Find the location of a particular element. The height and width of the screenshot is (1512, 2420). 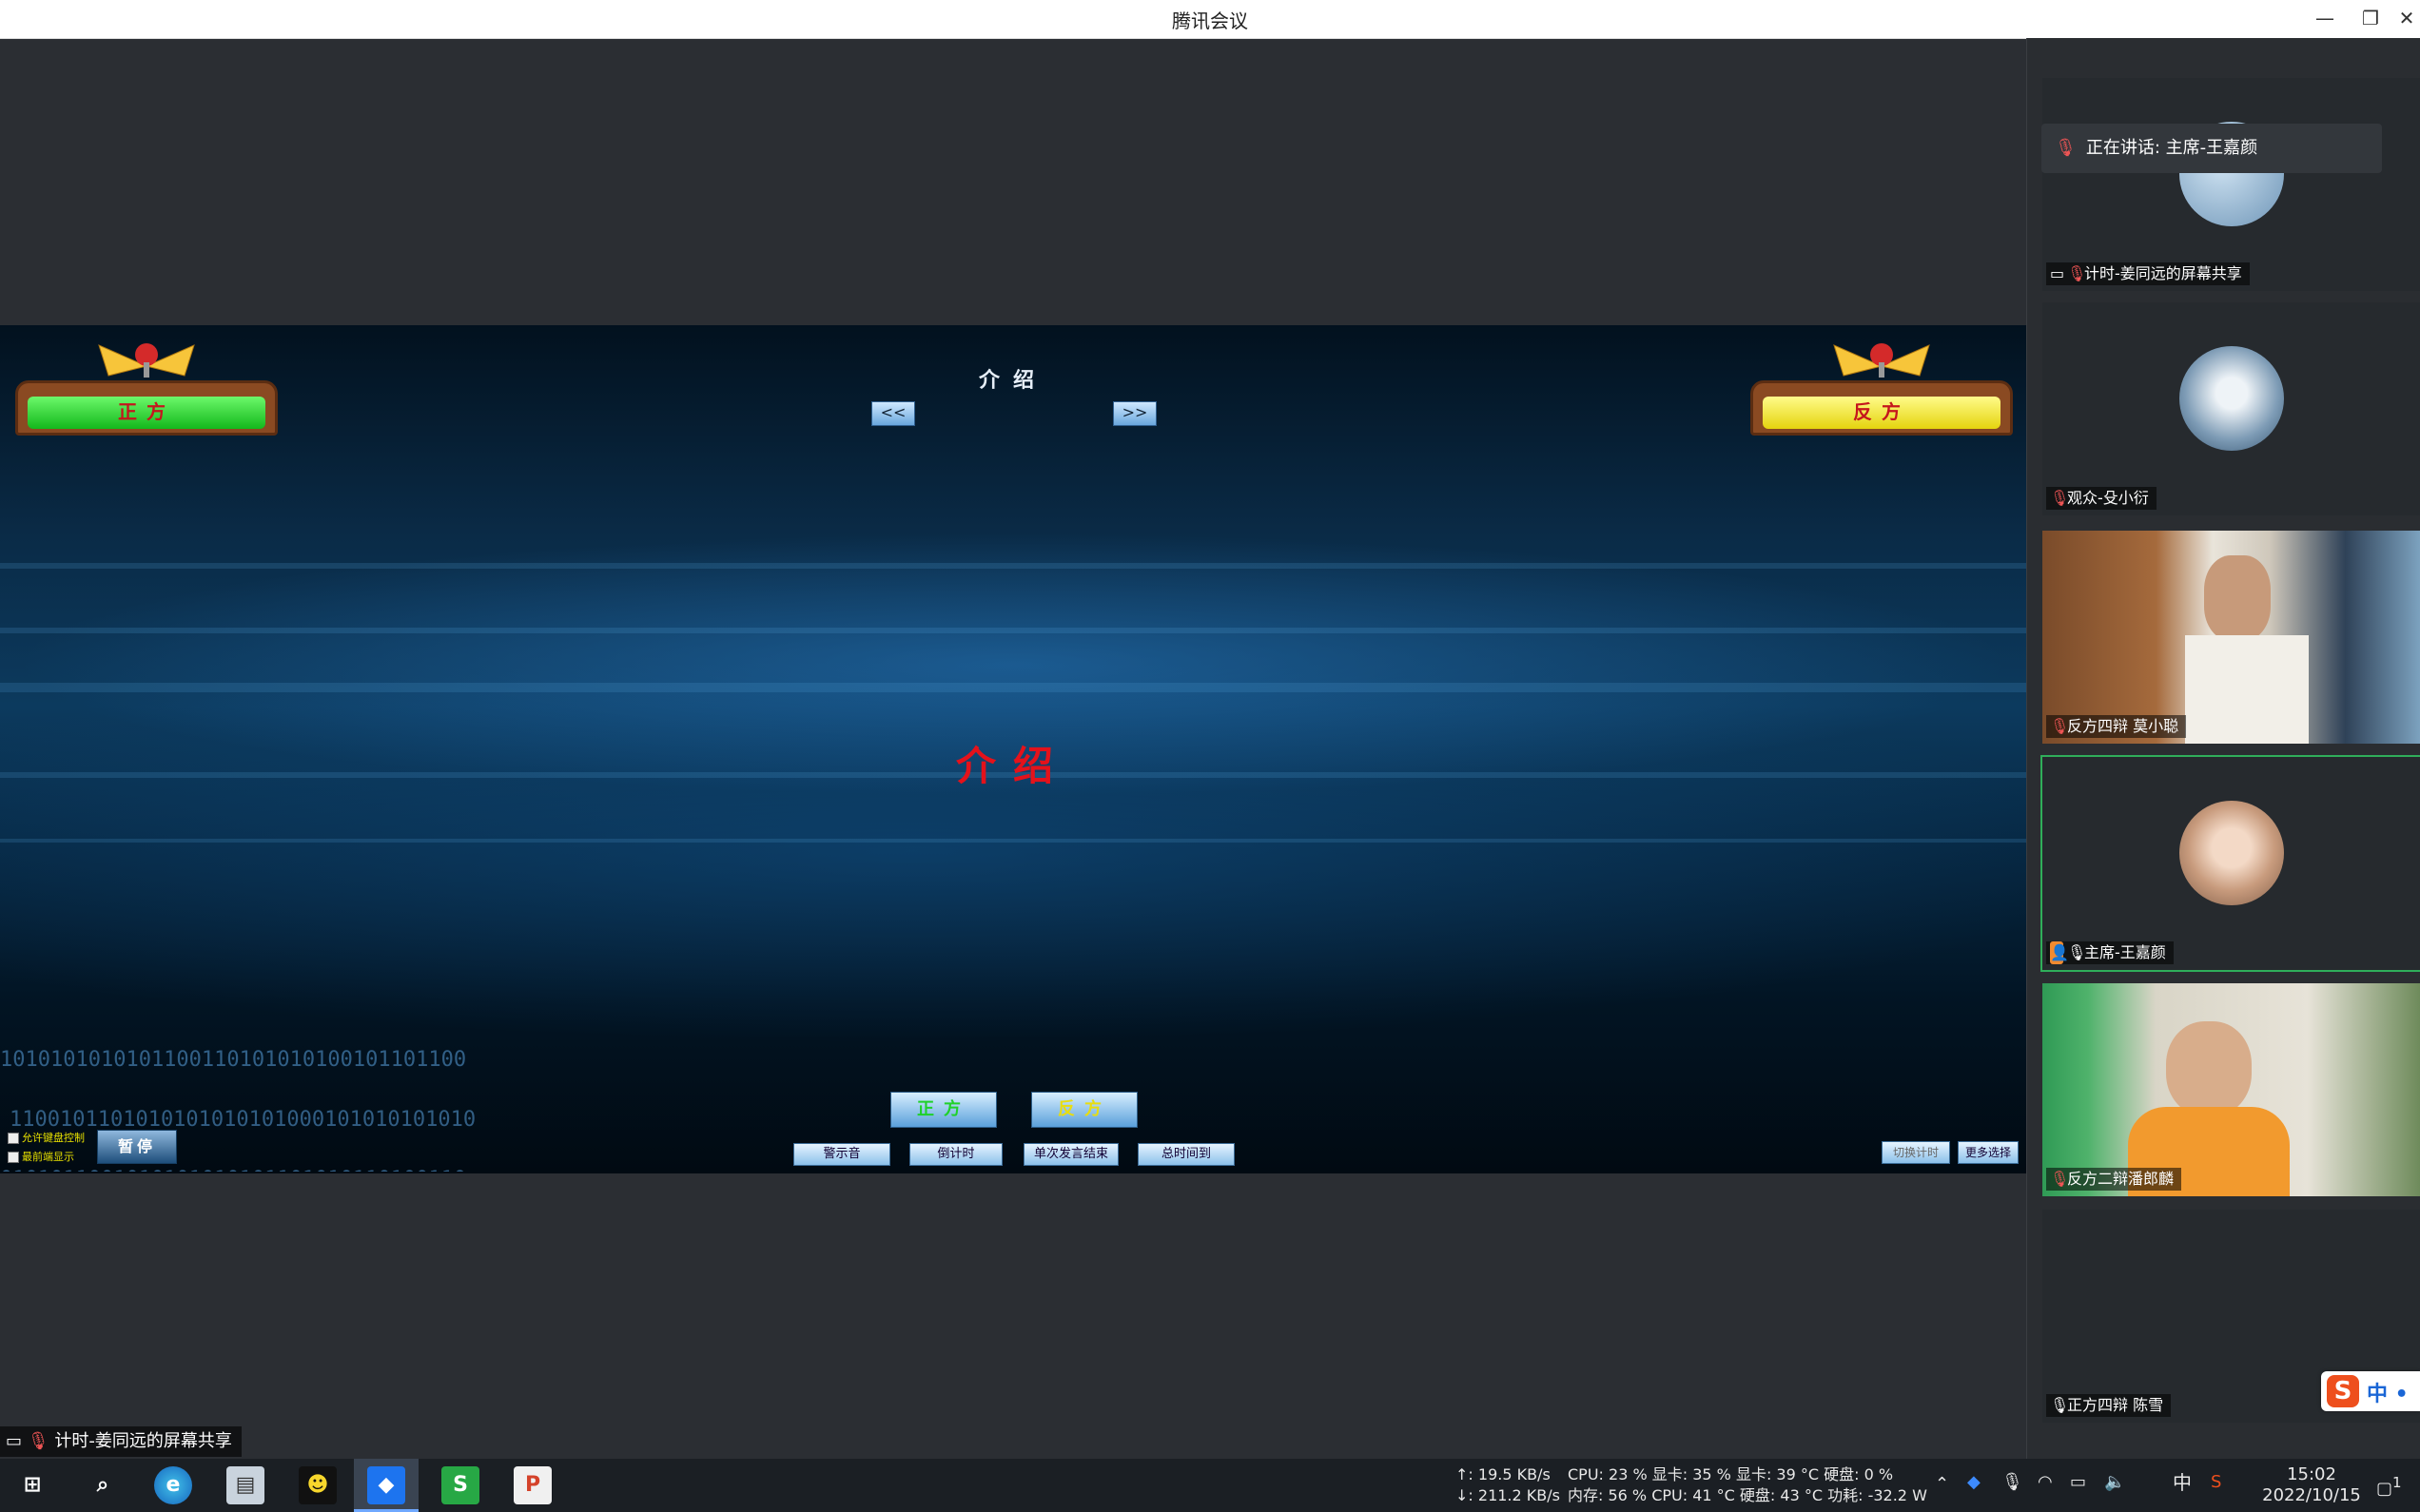

windows-start-icon: ⊞ is located at coordinates (32, 1485).